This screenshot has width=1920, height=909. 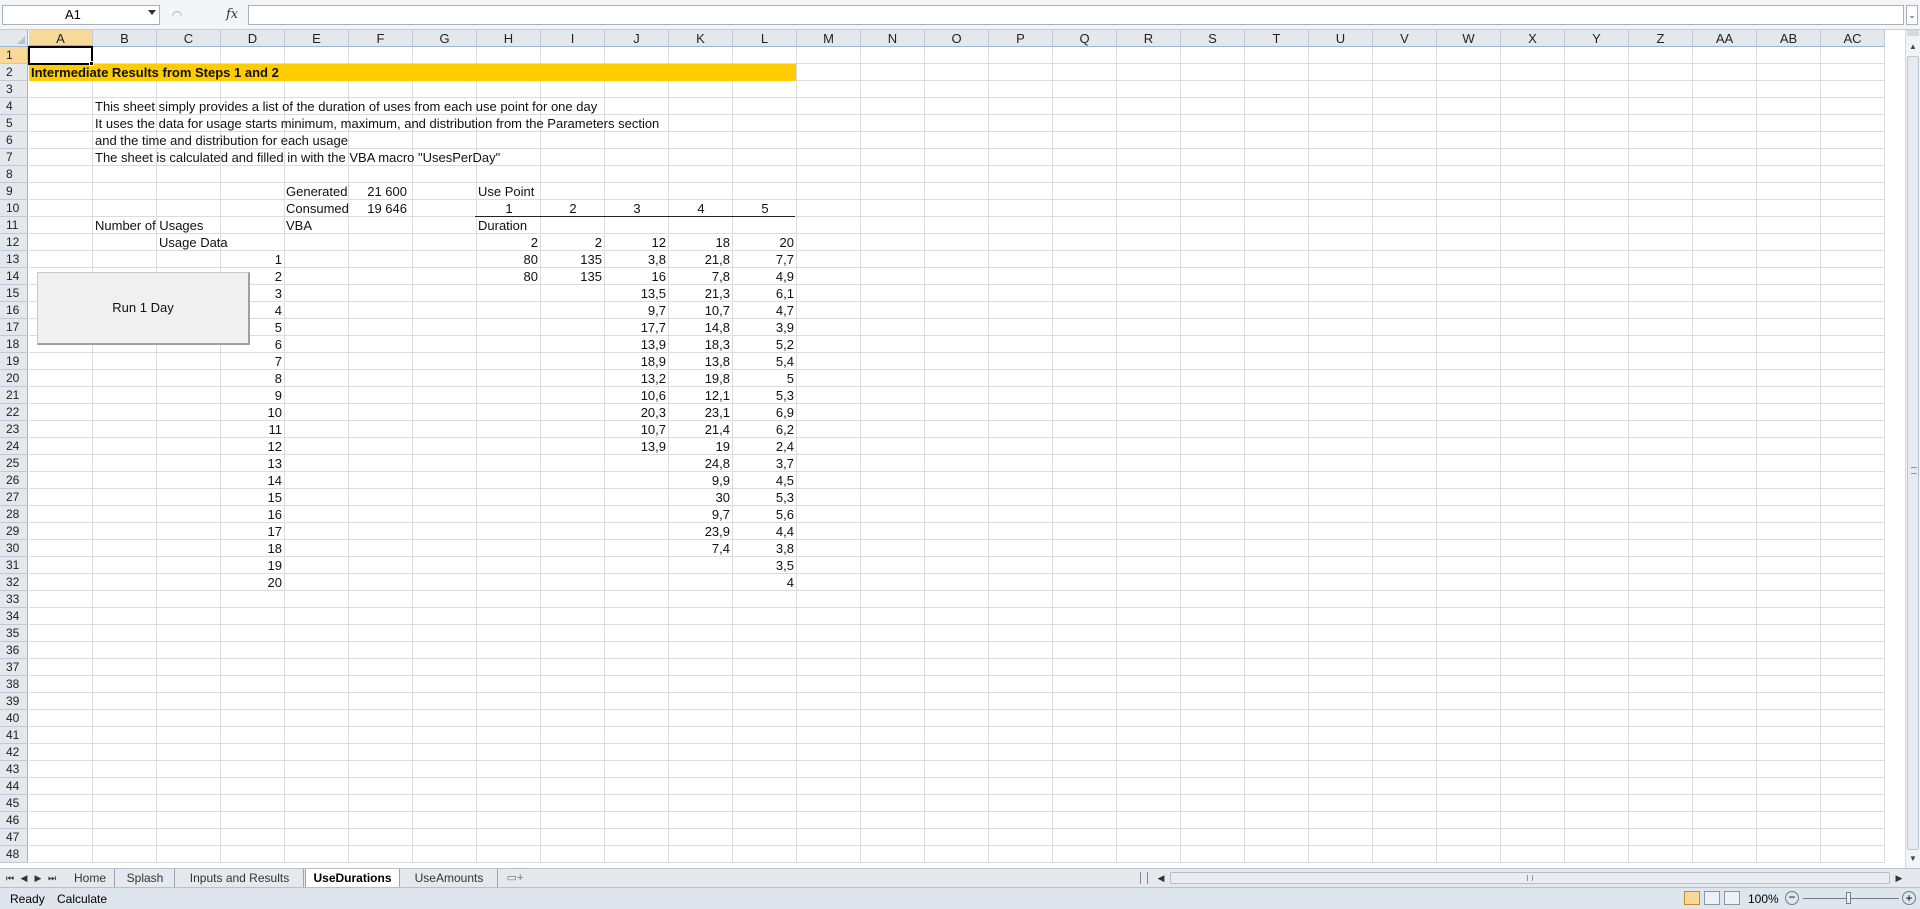 I want to click on duration-cell: 5,4, so click(x=765, y=361).